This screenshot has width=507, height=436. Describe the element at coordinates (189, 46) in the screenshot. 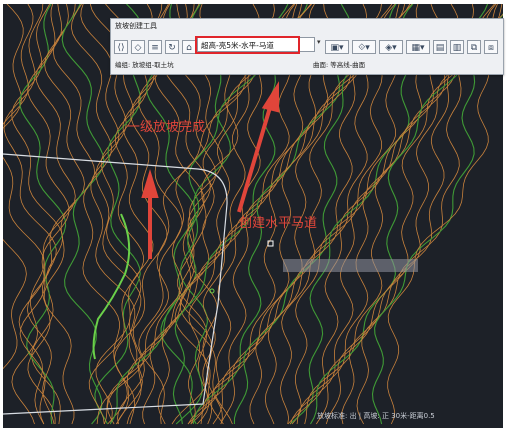

I see `criteria-set-button: ⌂` at that location.